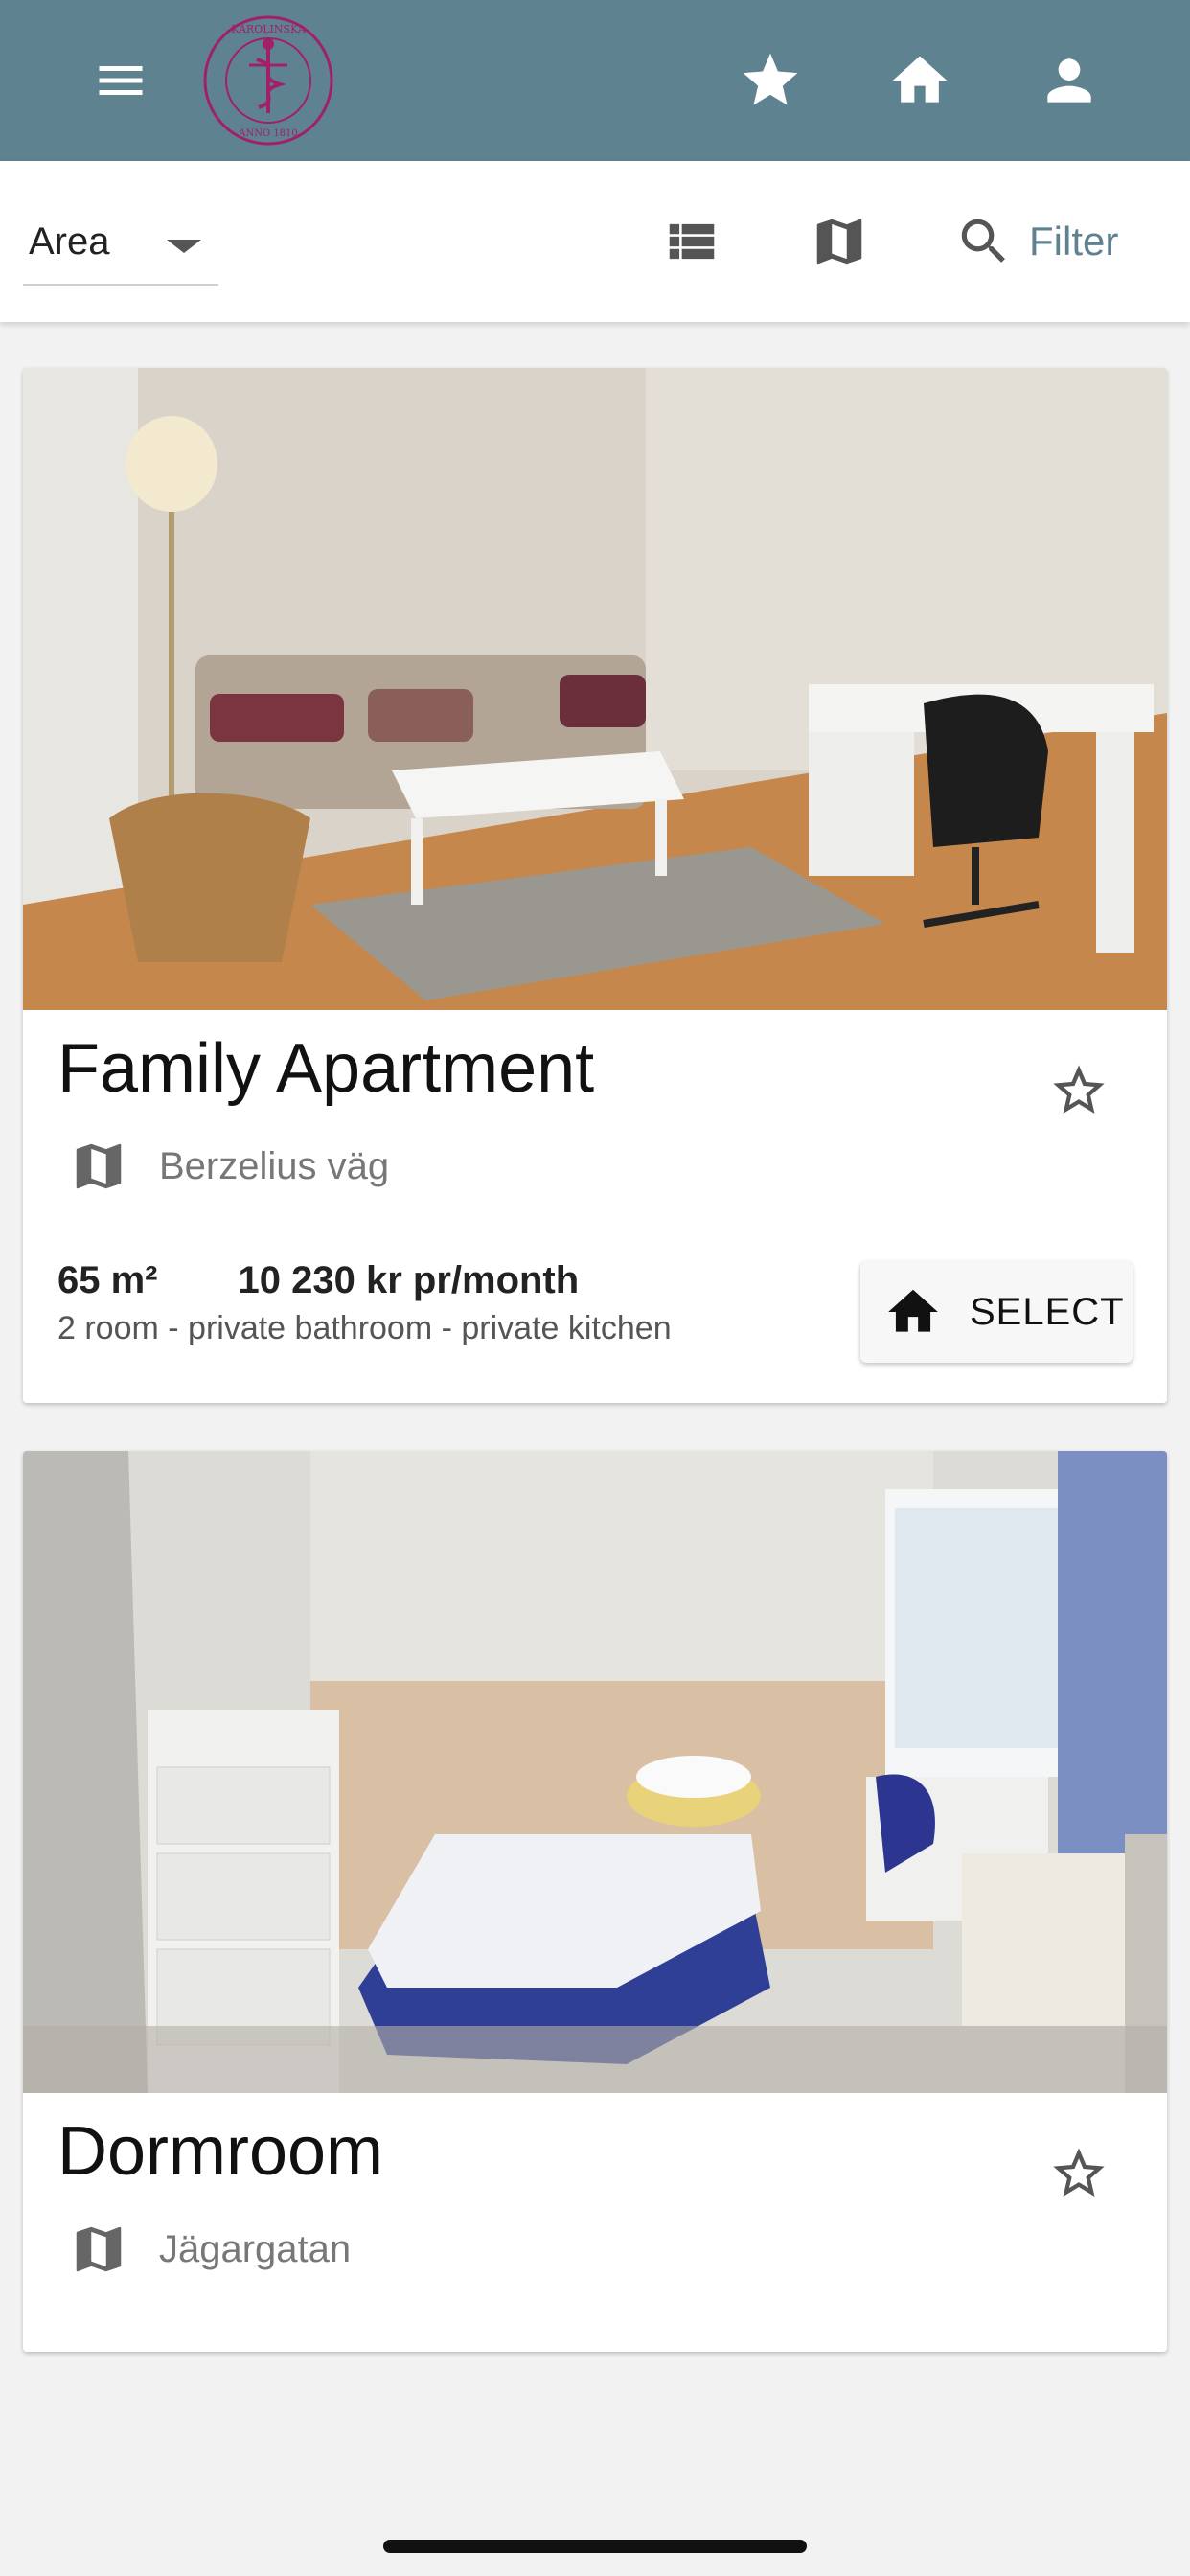 The width and height of the screenshot is (1190, 2576). Describe the element at coordinates (268, 133) in the screenshot. I see `svg-text: ANNO 1810` at that location.